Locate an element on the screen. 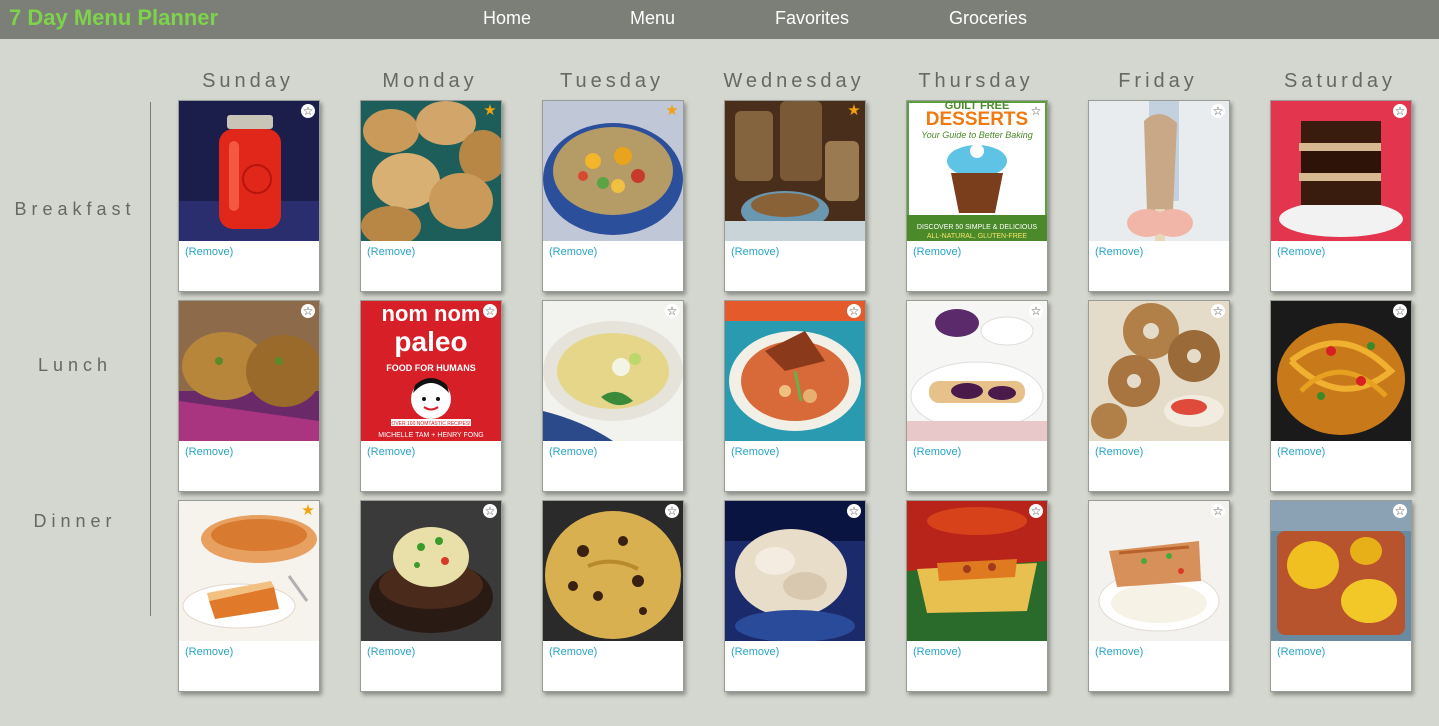 The image size is (1439, 726). nav-menu: Menu is located at coordinates (652, 18).